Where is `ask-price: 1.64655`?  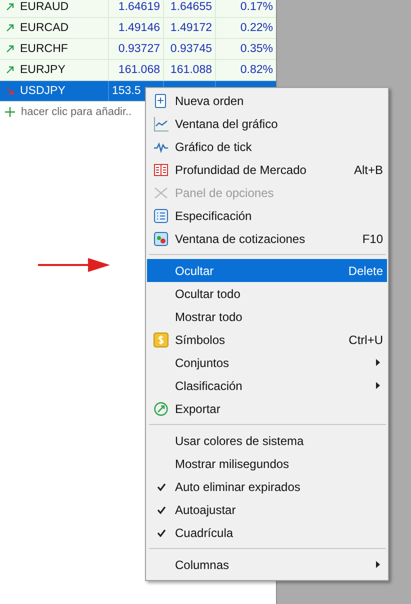 ask-price: 1.64655 is located at coordinates (191, 7).